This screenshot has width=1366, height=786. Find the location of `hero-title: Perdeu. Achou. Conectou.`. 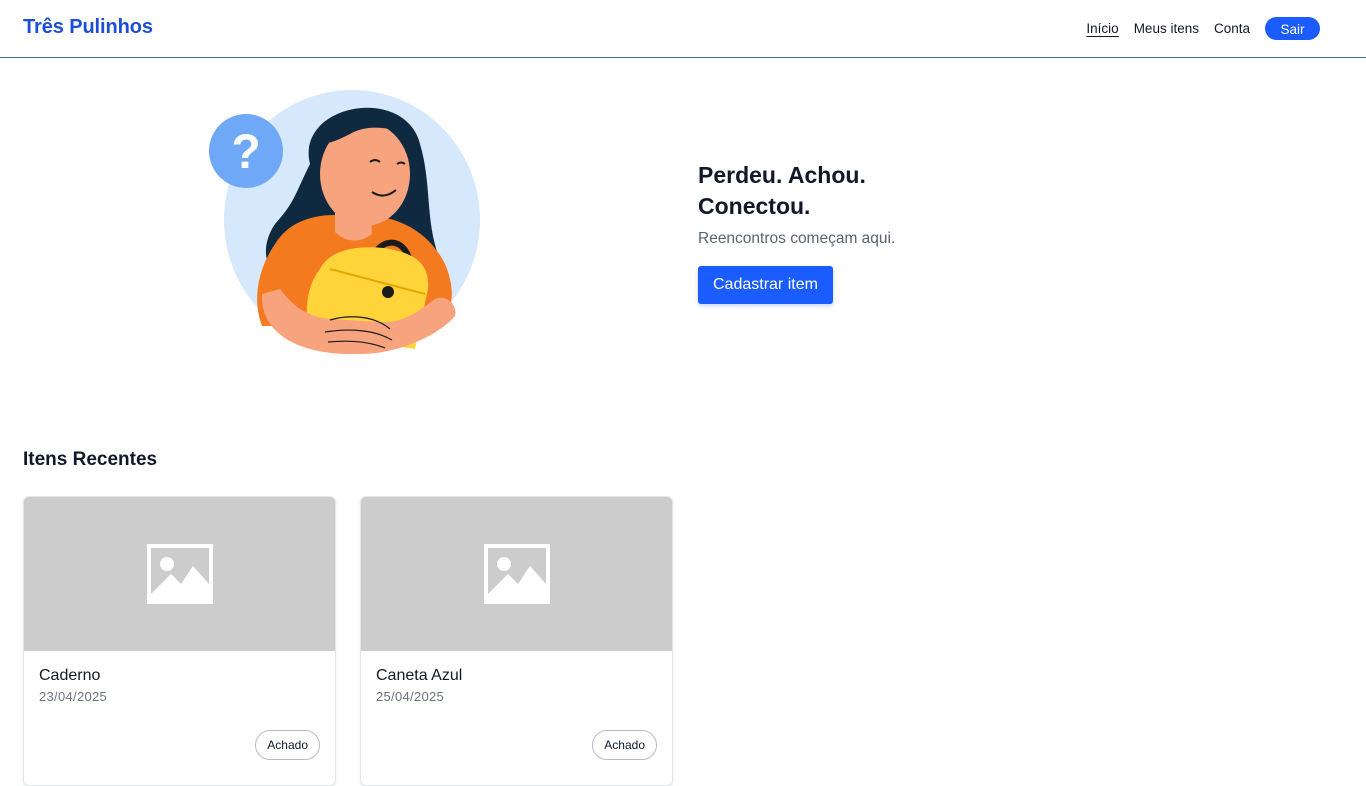

hero-title: Perdeu. Achou. Conectou. is located at coordinates (782, 190).